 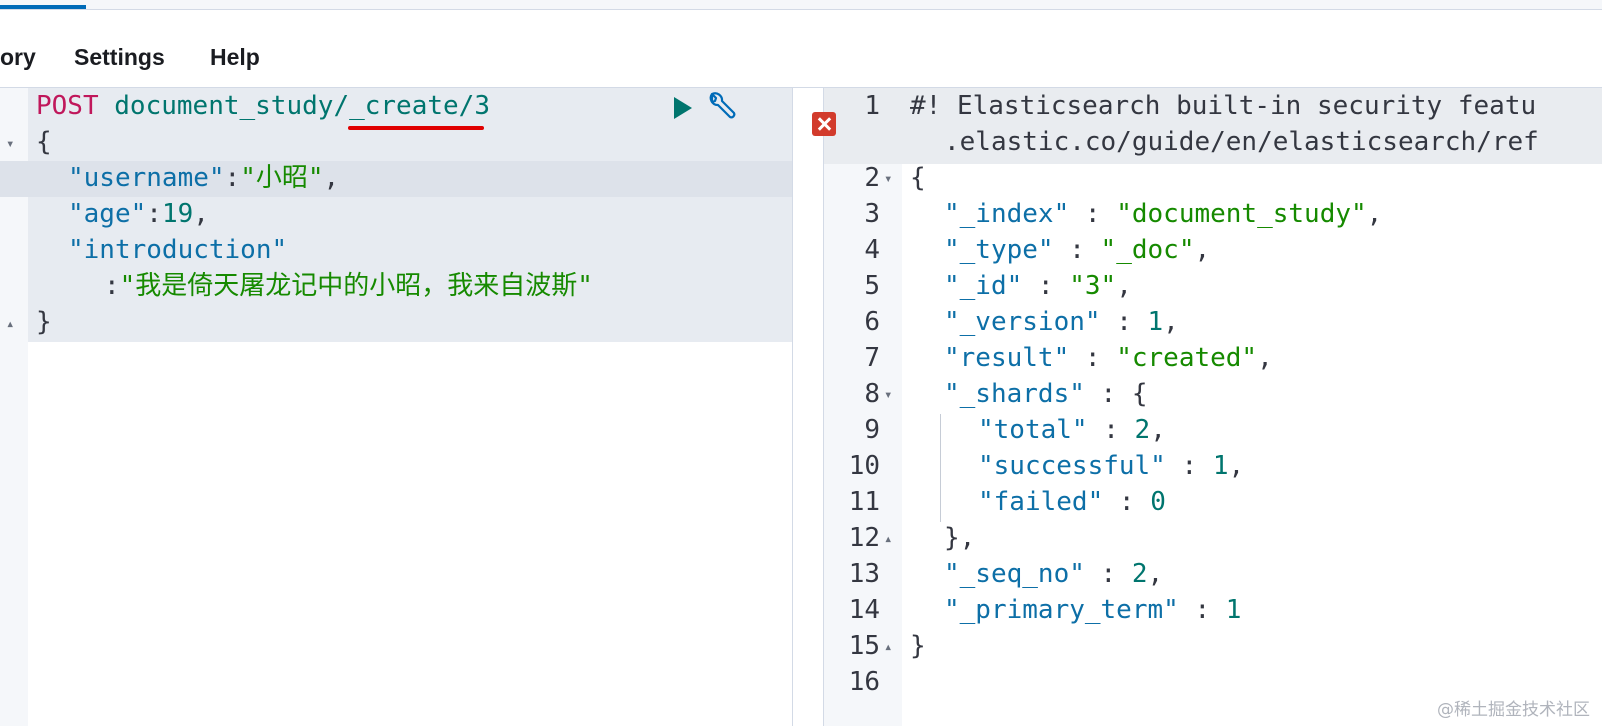 I want to click on request-close-brace: }, so click(x=44, y=322).